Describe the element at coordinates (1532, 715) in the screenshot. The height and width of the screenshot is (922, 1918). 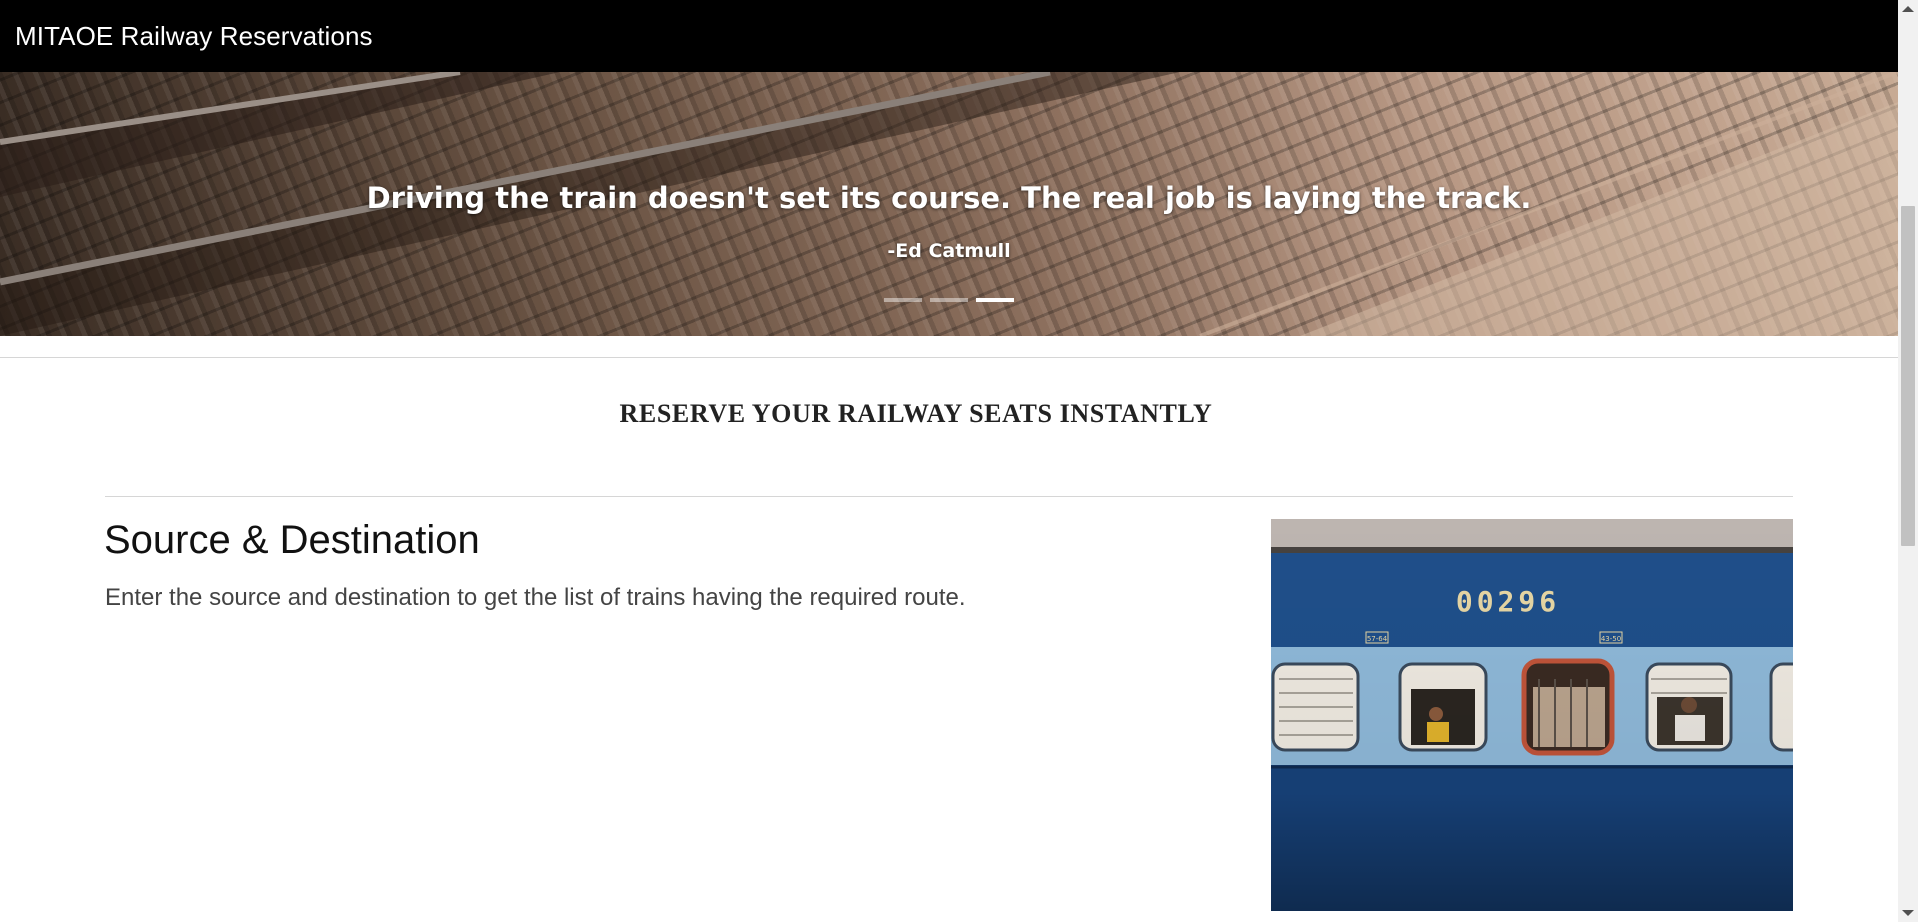
I see `train-coach-image: 00296 57-64 43-50` at that location.